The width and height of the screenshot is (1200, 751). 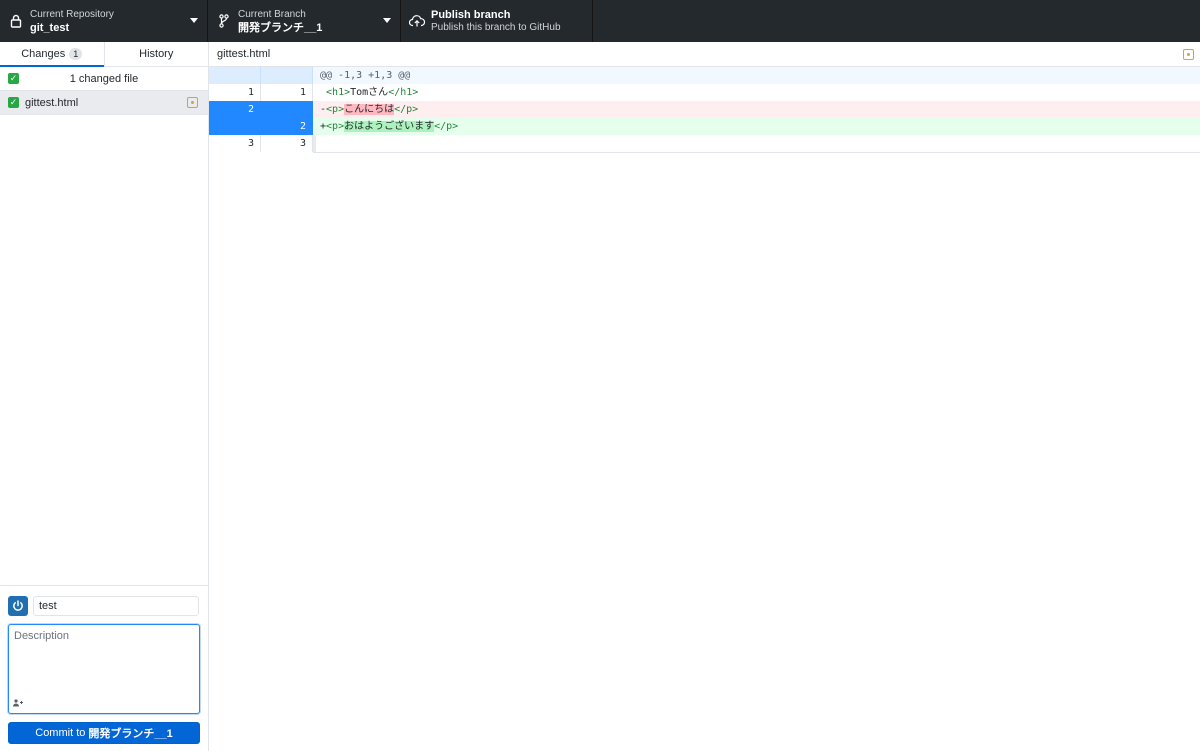 I want to click on changed-files-count: 1 changed file, so click(x=104, y=78).